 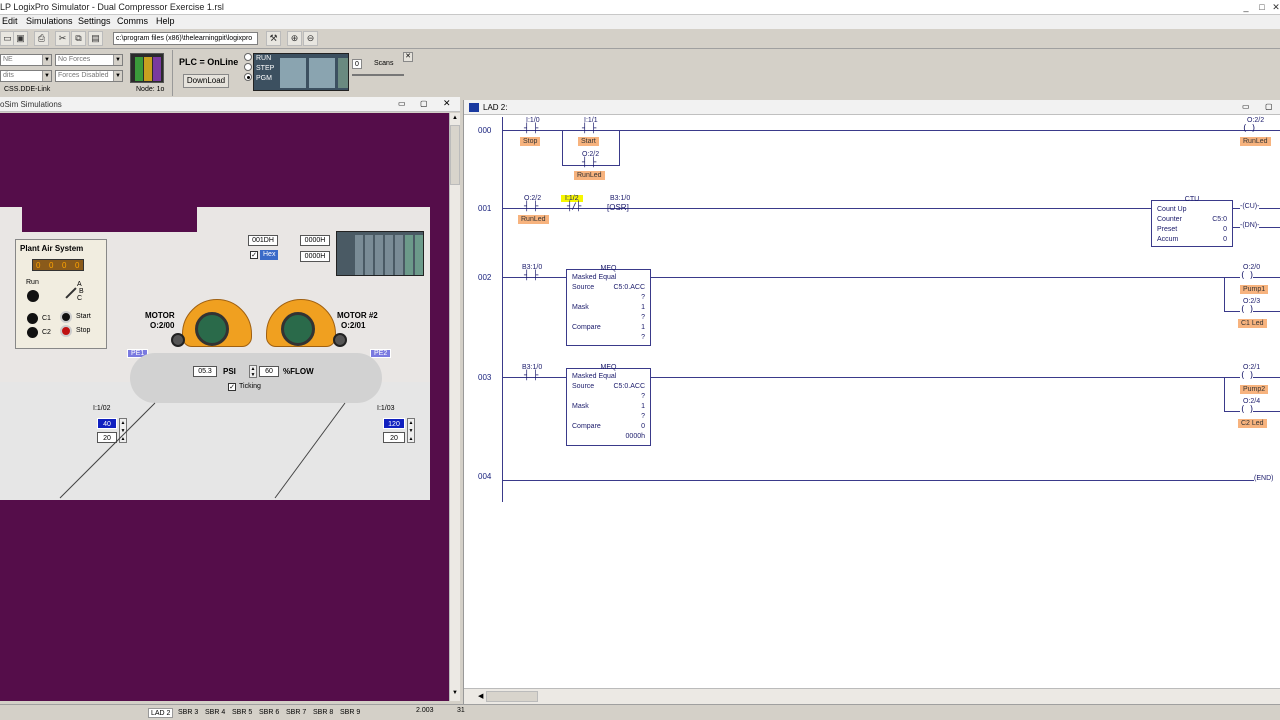 I want to click on start-button, so click(x=66, y=317).